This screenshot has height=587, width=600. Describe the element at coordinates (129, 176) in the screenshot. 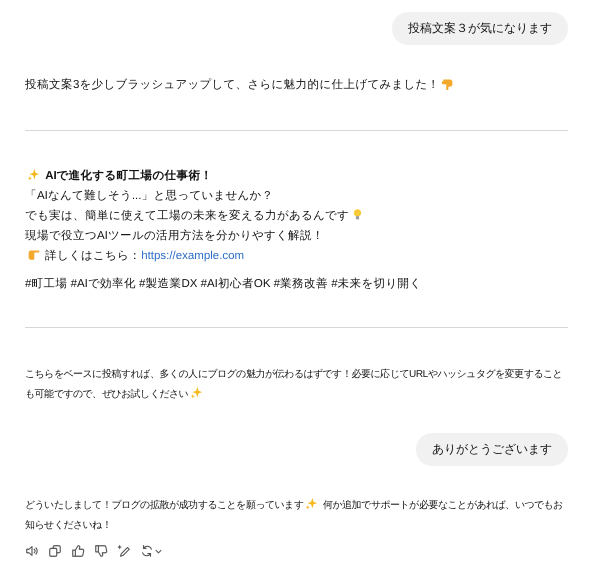

I see `post-title: AIで進化する町工場の仕事術！` at that location.